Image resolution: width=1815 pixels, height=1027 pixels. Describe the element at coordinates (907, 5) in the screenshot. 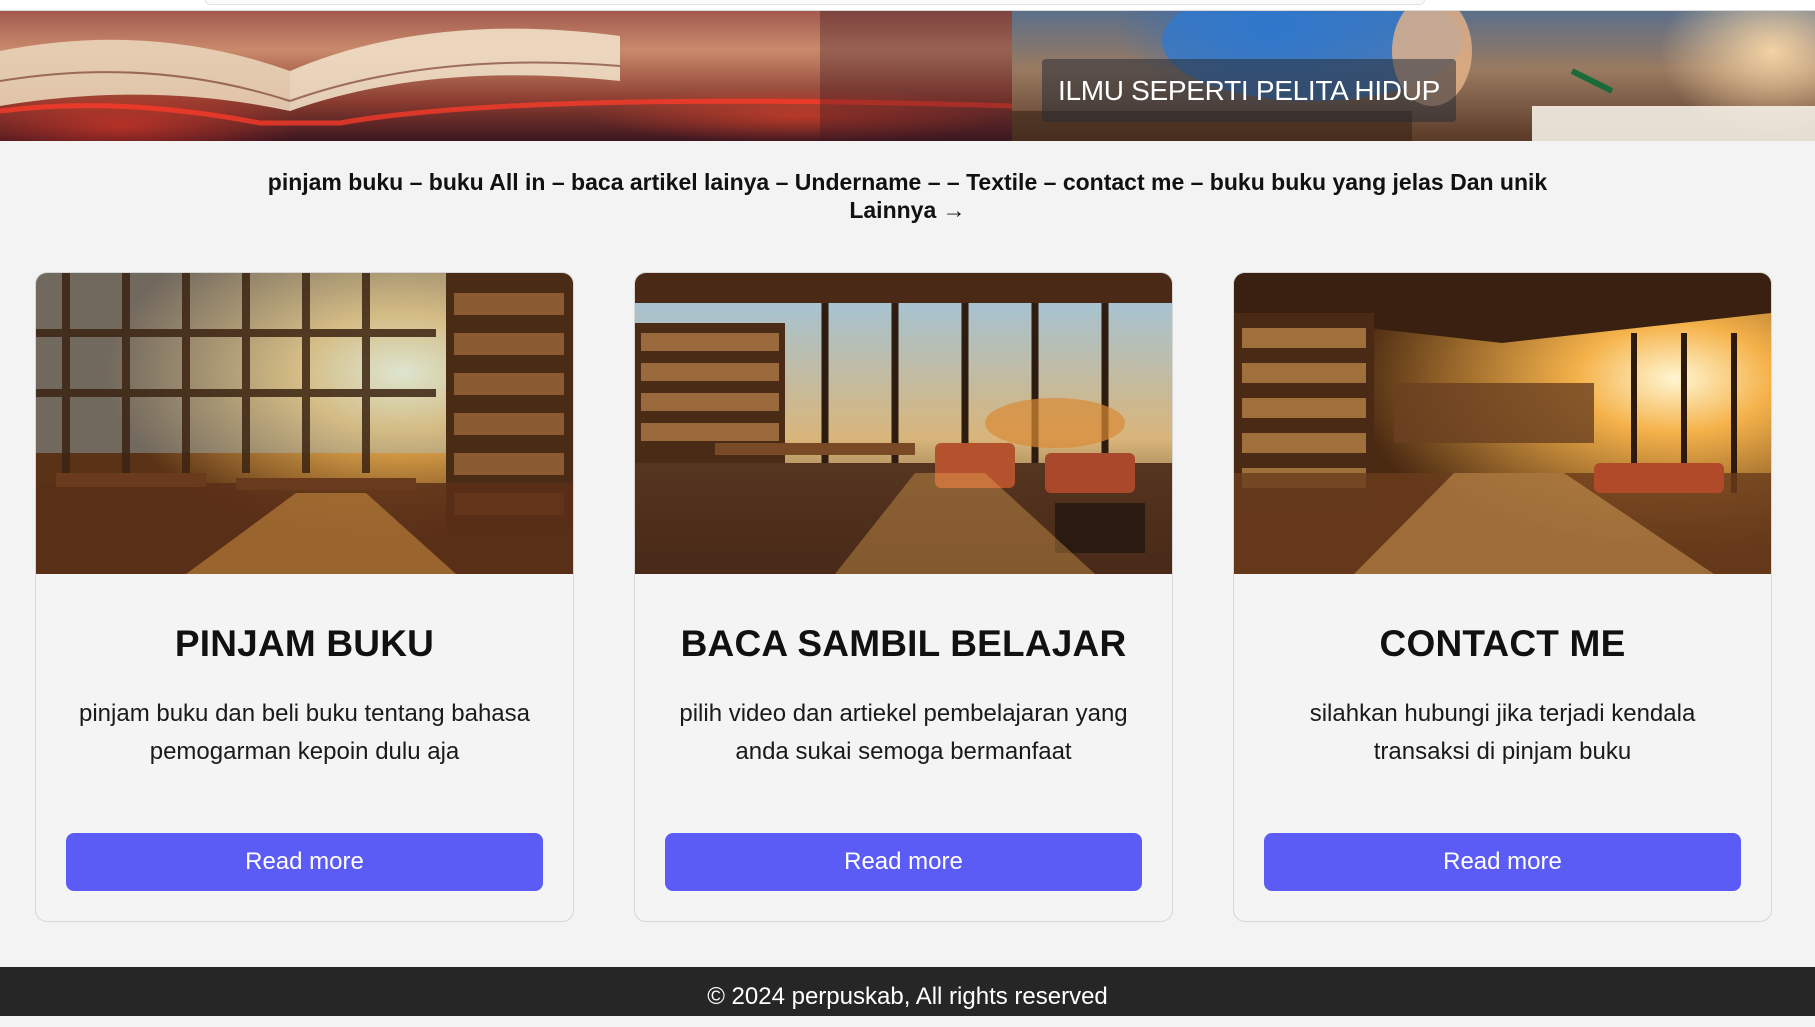

I see `browser-top-edge` at that location.